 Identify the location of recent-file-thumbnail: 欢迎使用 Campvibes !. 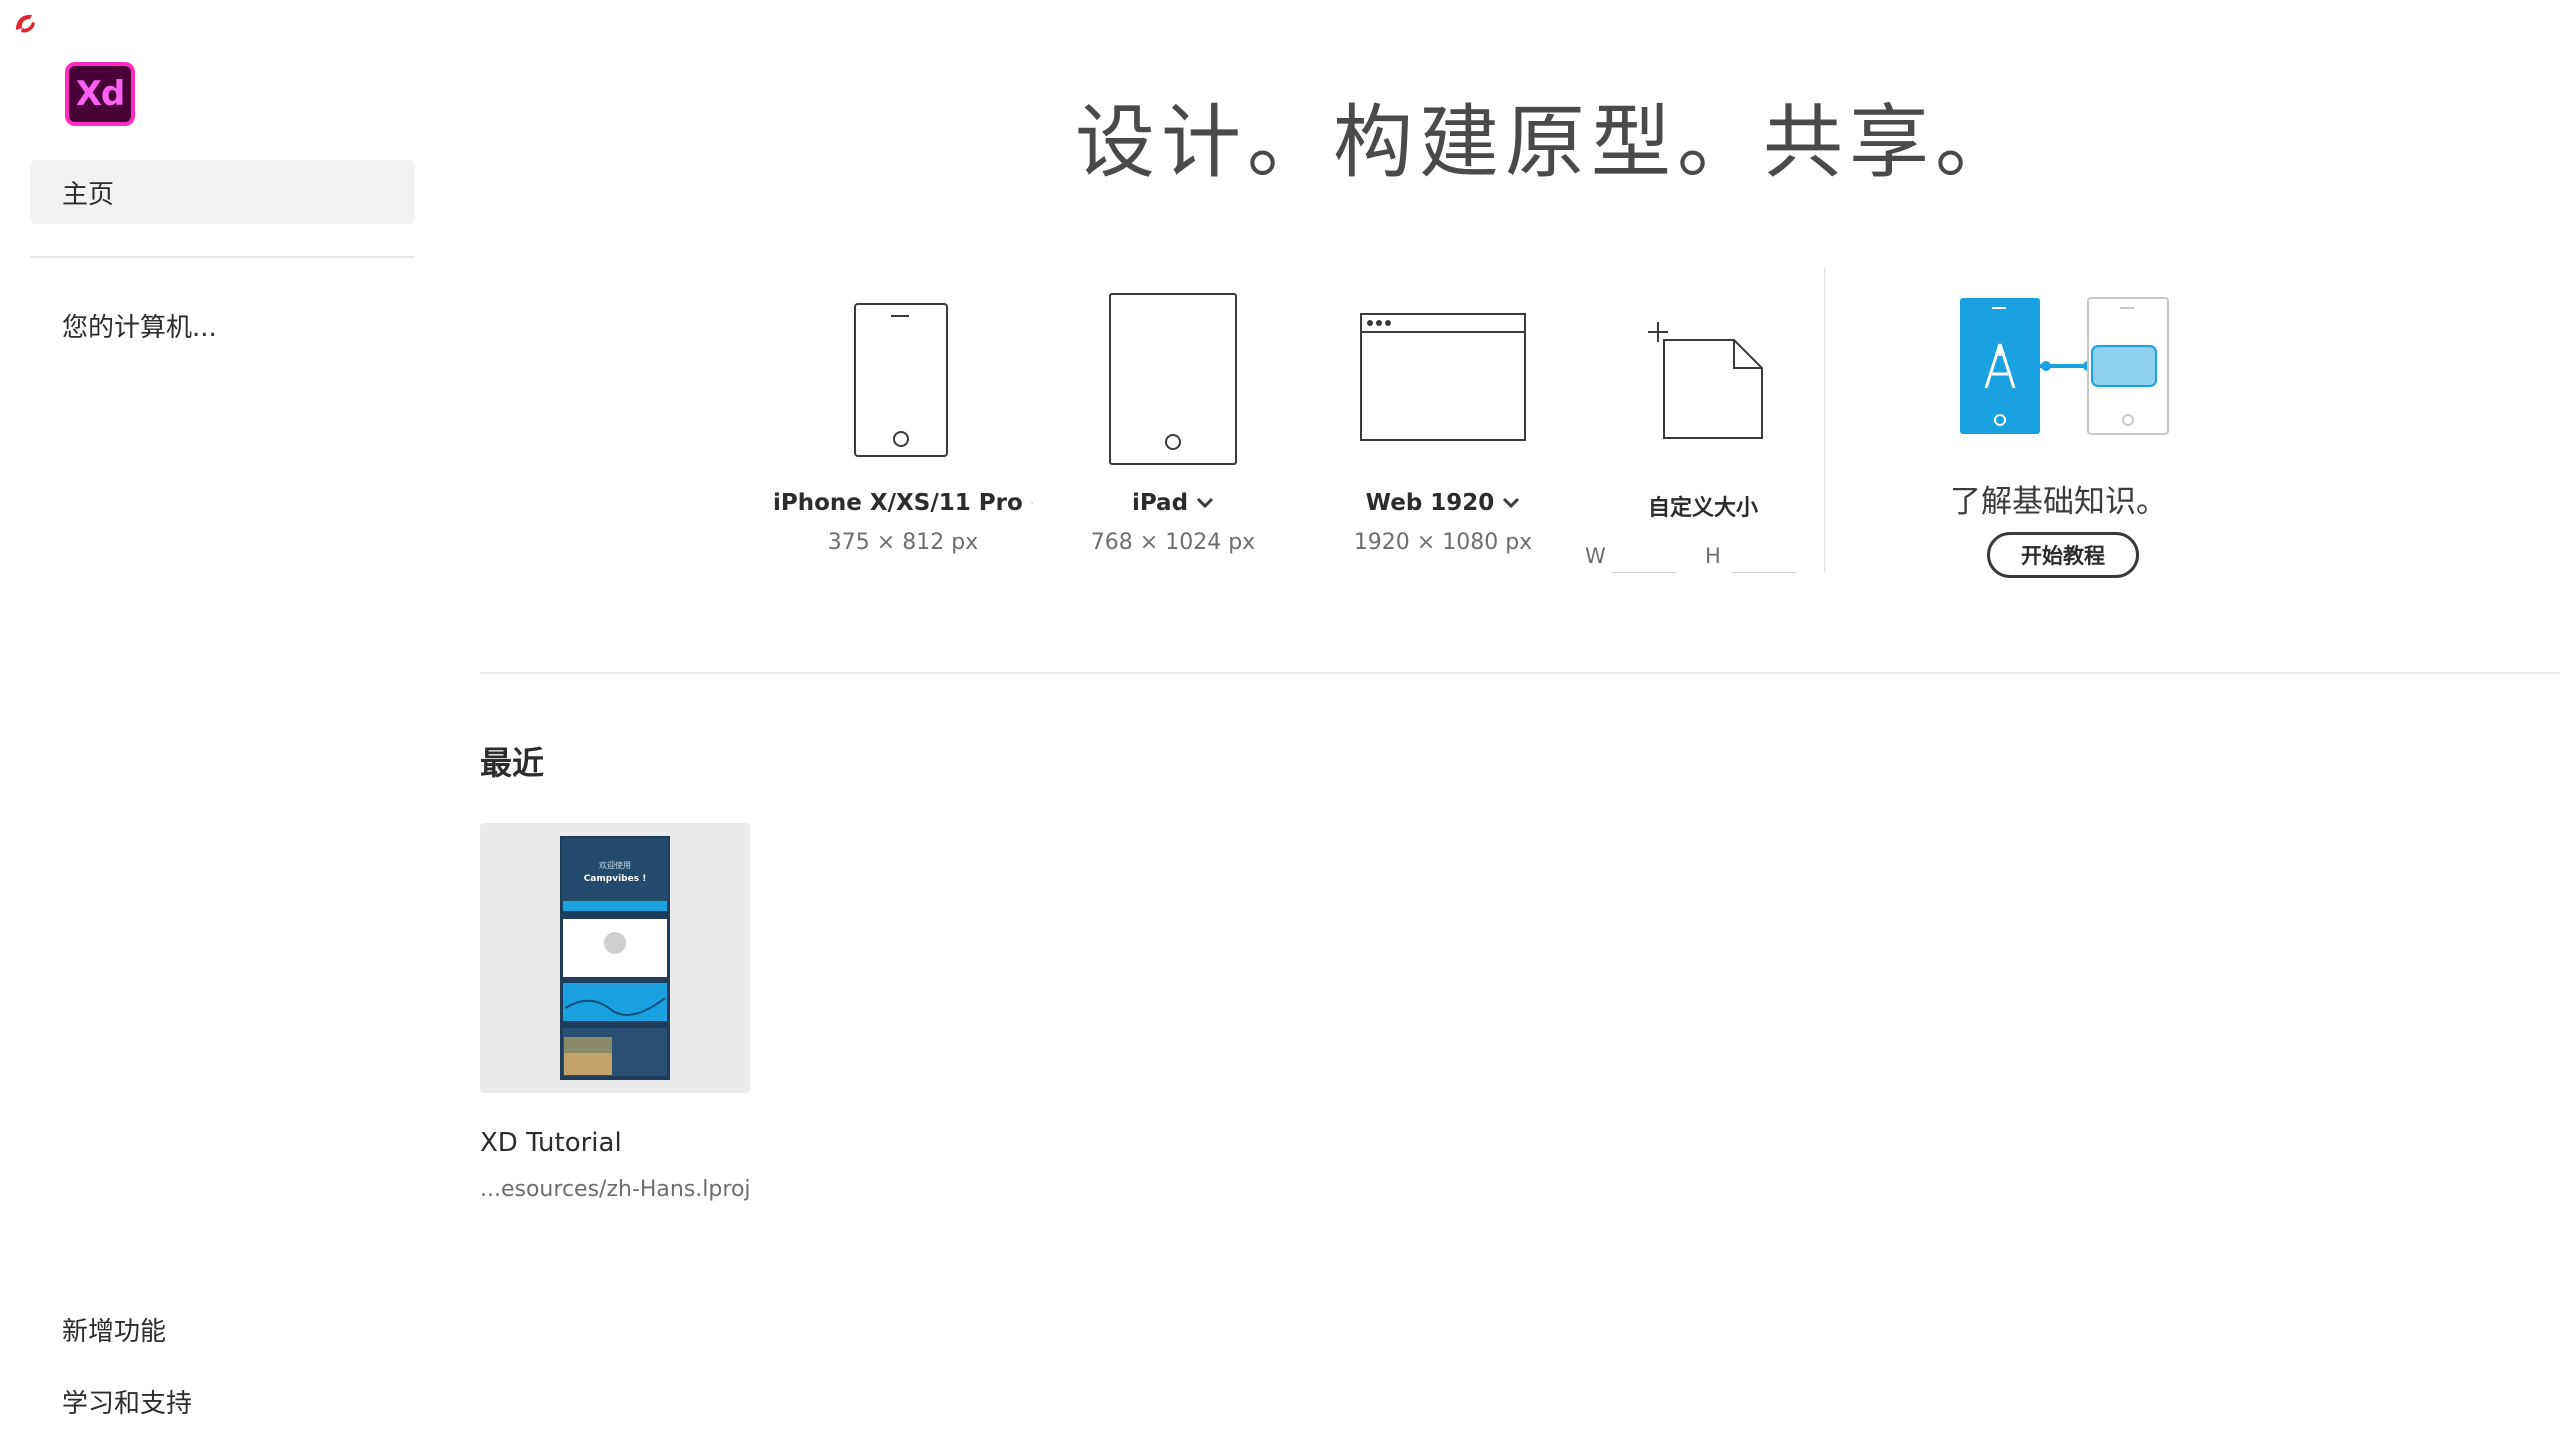
(615, 958).